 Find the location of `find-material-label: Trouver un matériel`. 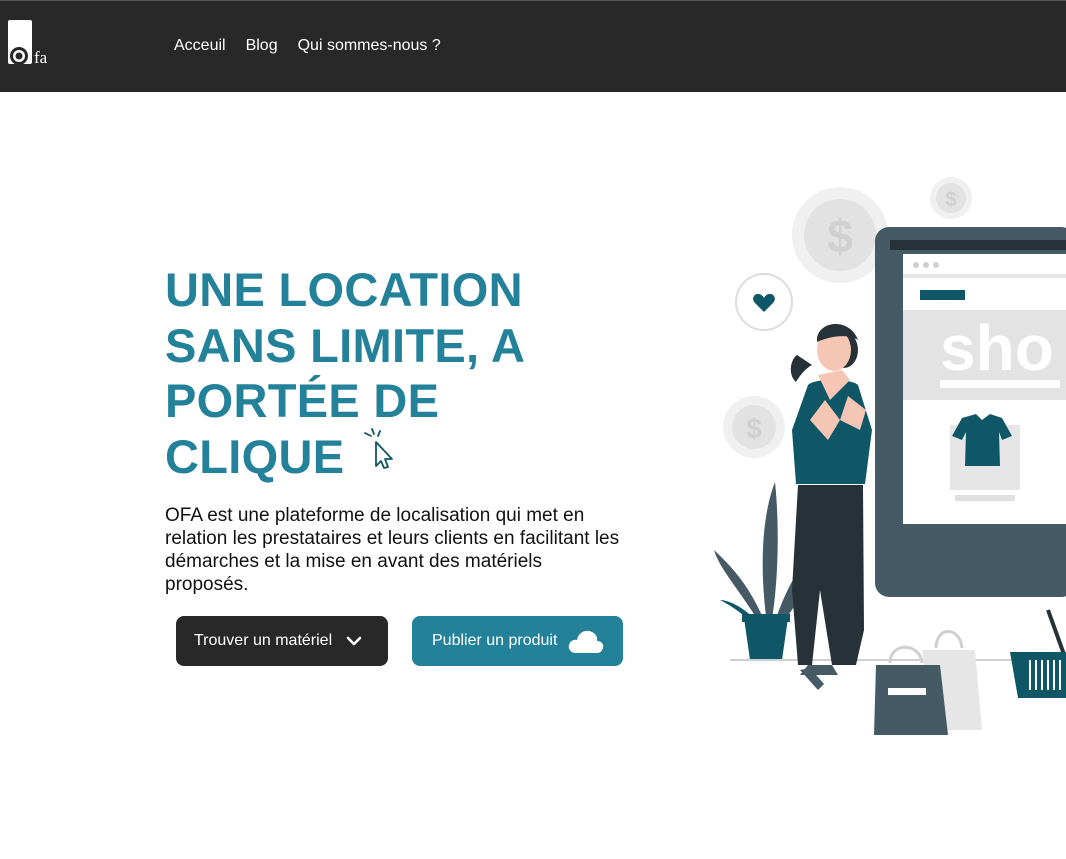

find-material-label: Trouver un matériel is located at coordinates (263, 640).